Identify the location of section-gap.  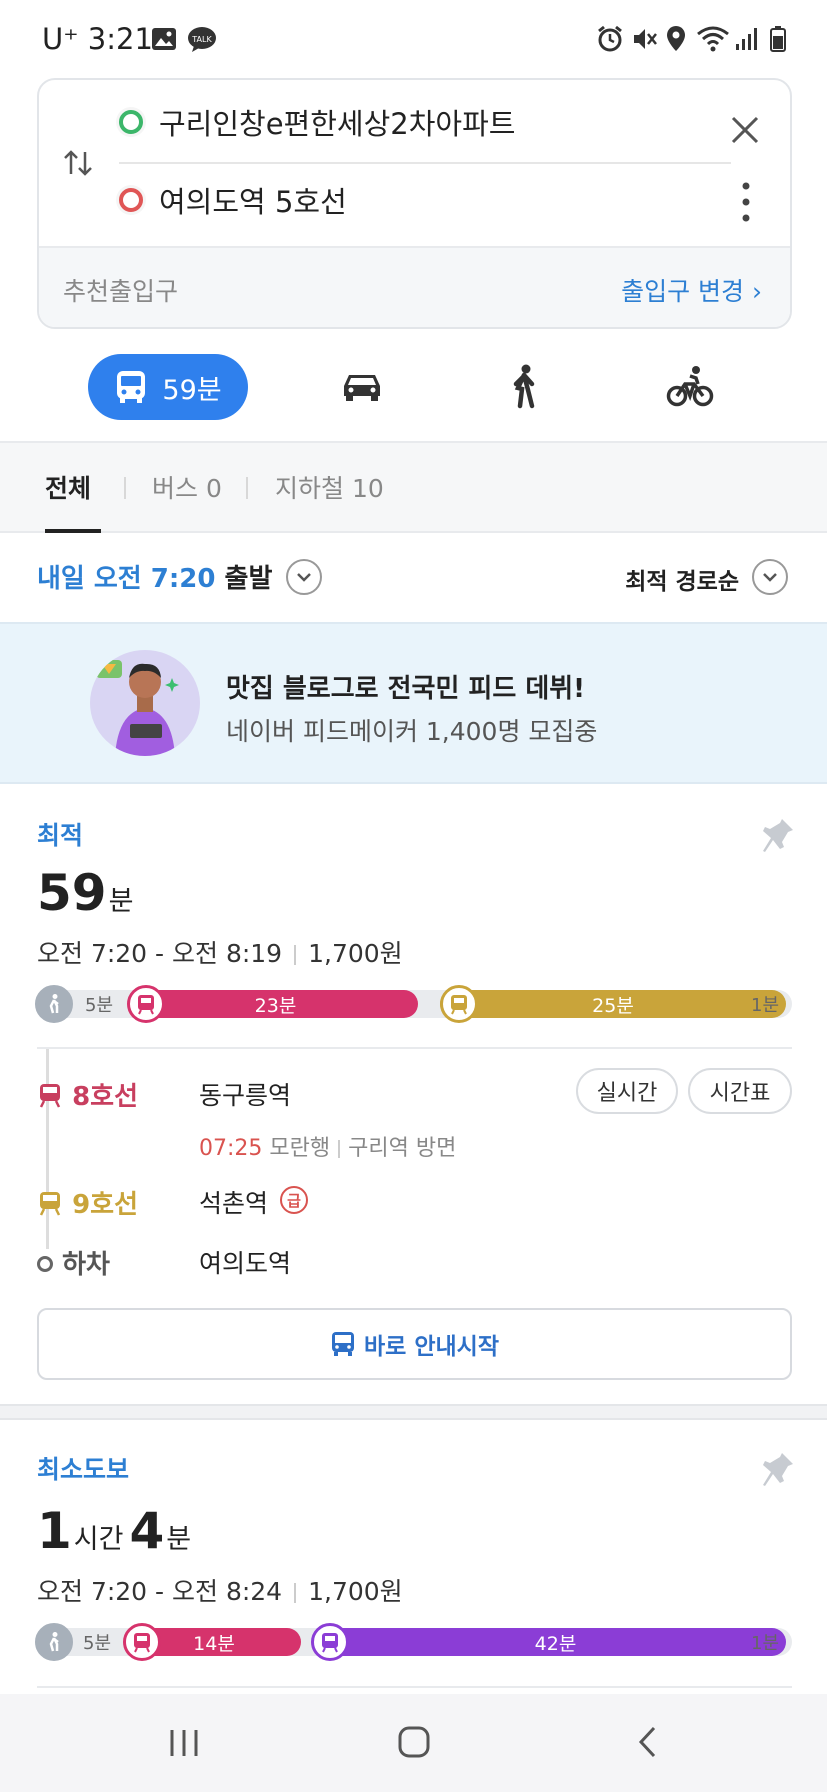
(413, 1412).